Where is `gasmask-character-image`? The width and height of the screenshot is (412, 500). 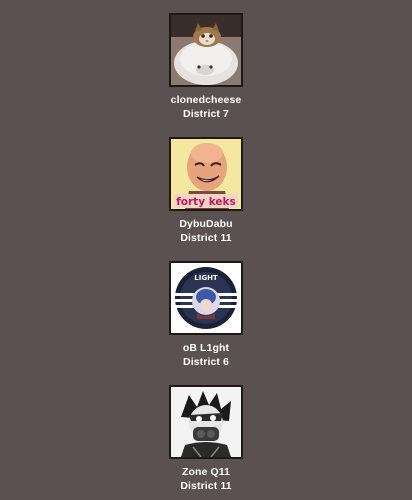
gasmask-character-image is located at coordinates (206, 422).